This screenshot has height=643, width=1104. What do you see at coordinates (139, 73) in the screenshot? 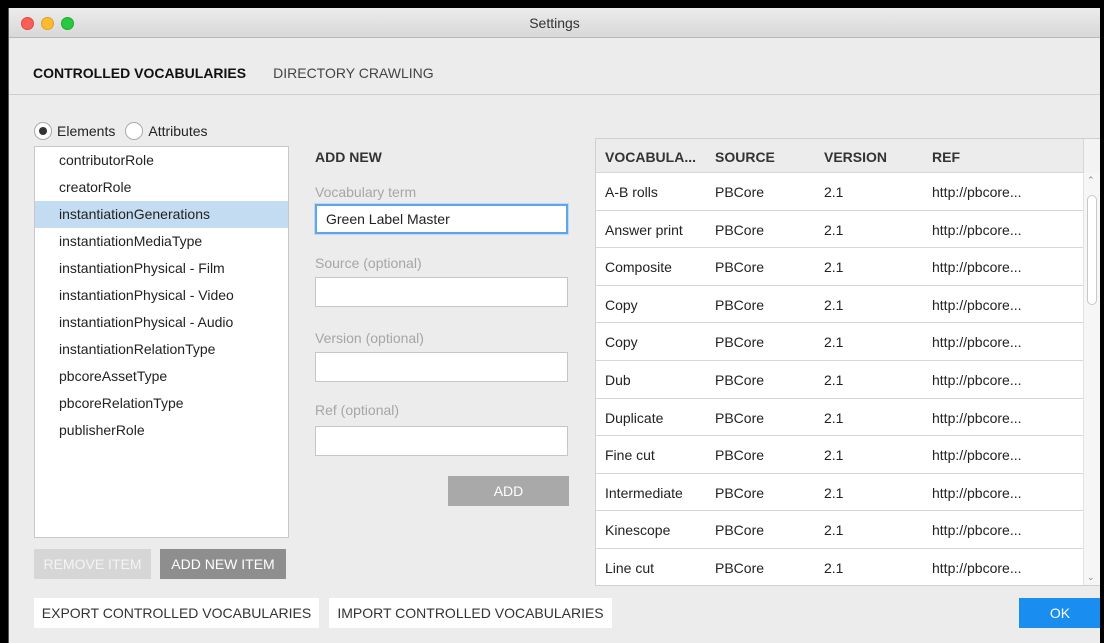
I see `tab-controlled-vocabularies: CONTROLLED VOCABULARIES` at bounding box center [139, 73].